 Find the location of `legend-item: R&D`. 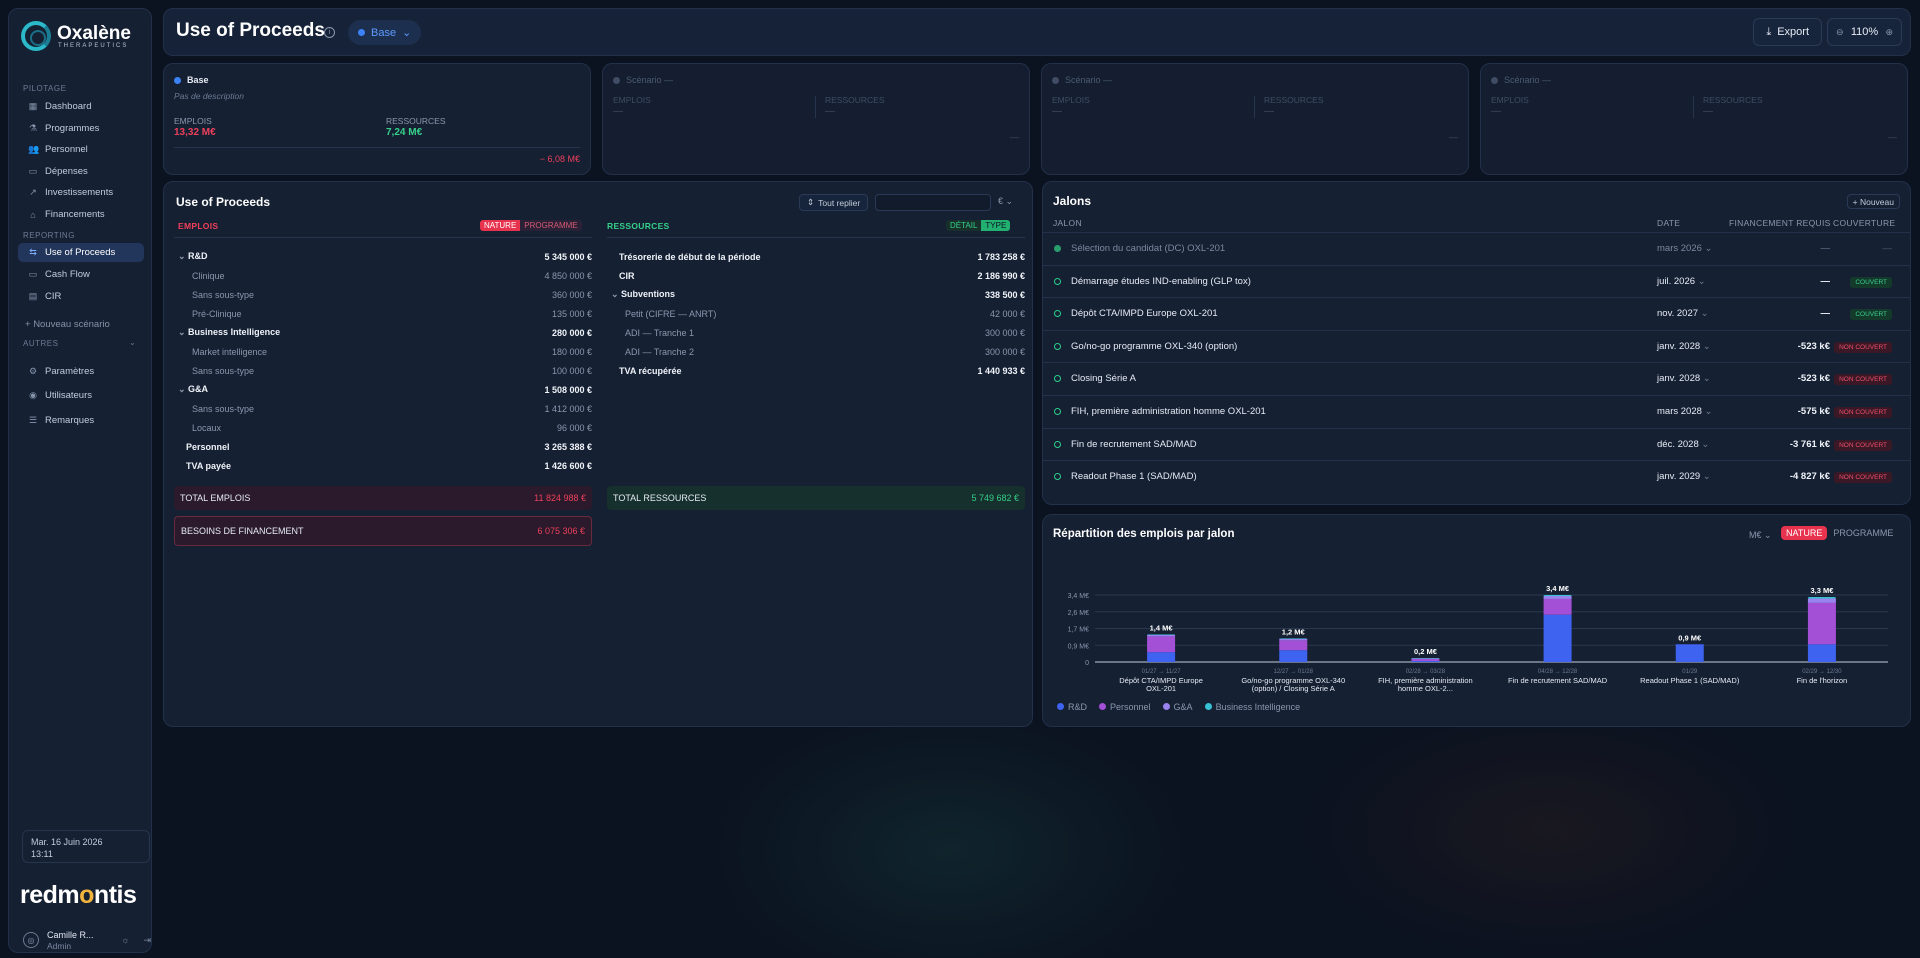

legend-item: R&D is located at coordinates (1072, 707).